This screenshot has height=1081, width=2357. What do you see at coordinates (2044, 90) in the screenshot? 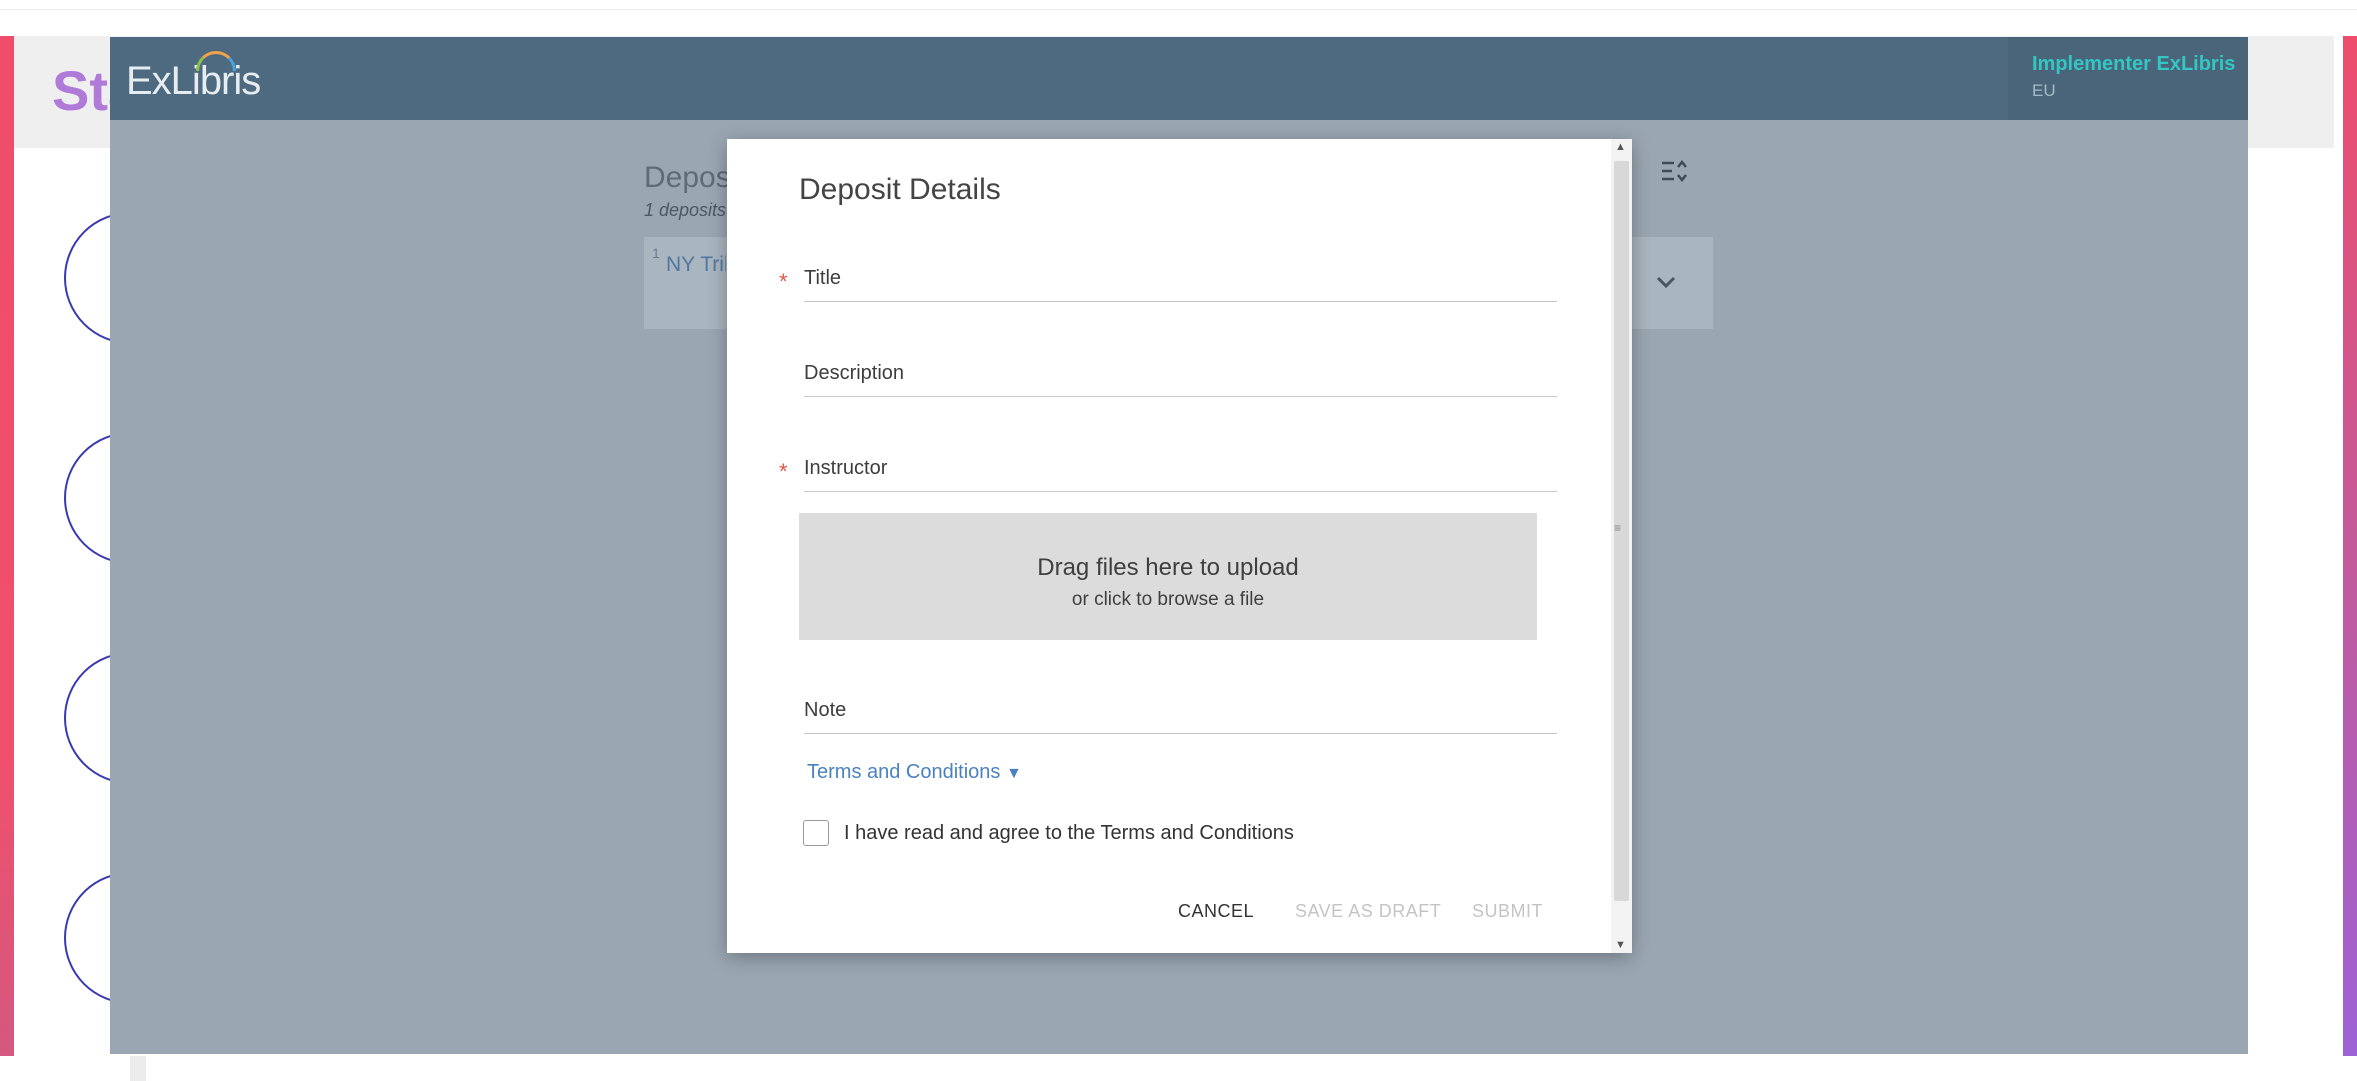
I see `user-region: EU` at bounding box center [2044, 90].